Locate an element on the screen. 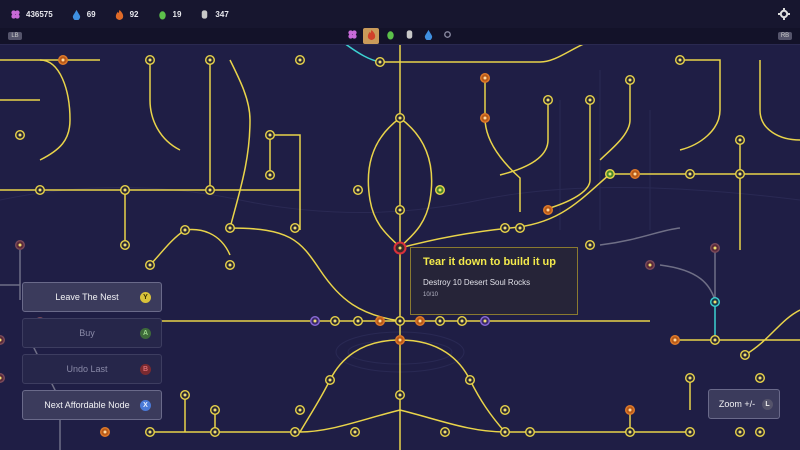 The height and width of the screenshot is (450, 800). undo-last-button: Undo Last B is located at coordinates (92, 369).